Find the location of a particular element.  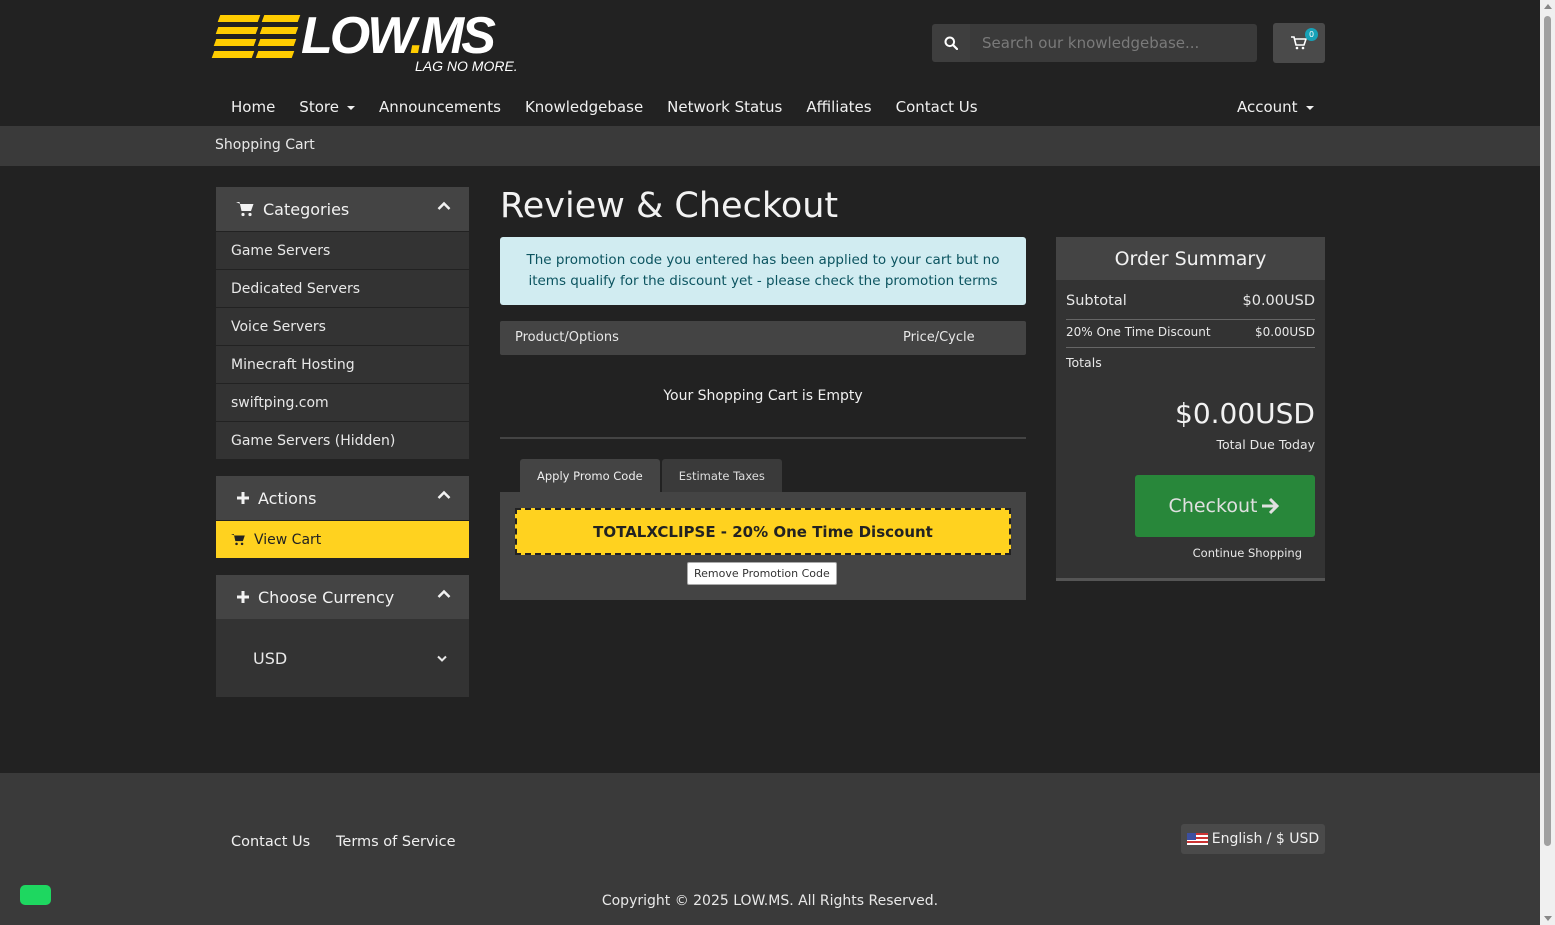

scroll-up-icon is located at coordinates (1548, 6).